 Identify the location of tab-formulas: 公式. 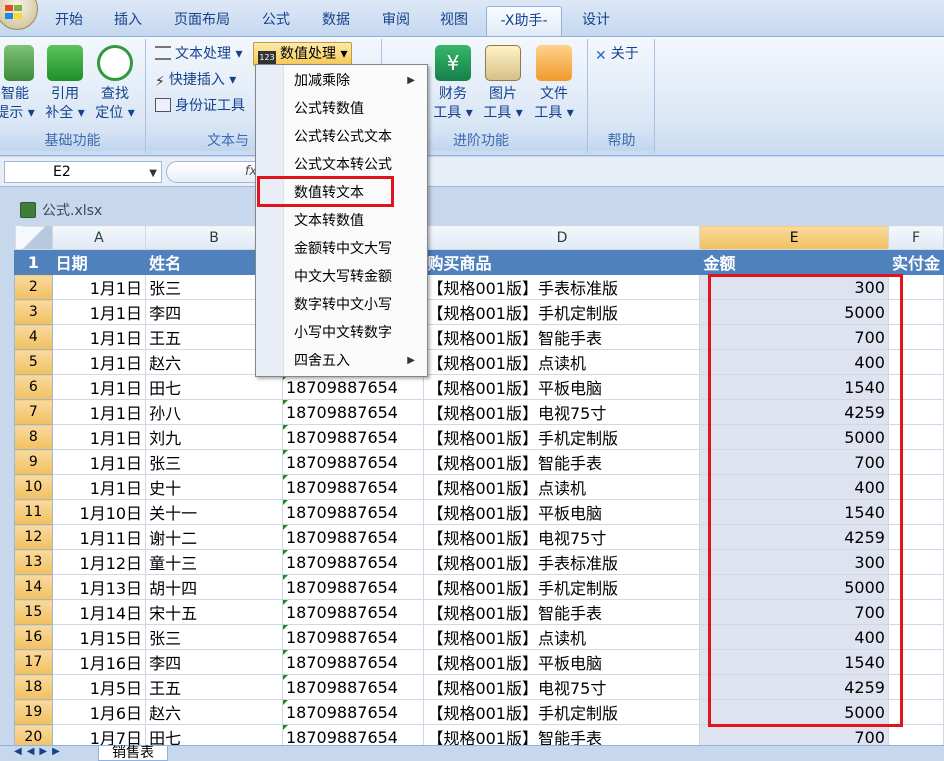
(276, 21).